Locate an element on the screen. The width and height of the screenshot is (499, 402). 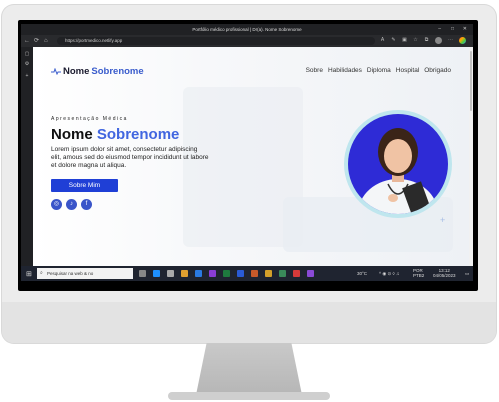
more-icon: ⋯ is located at coordinates (450, 40).